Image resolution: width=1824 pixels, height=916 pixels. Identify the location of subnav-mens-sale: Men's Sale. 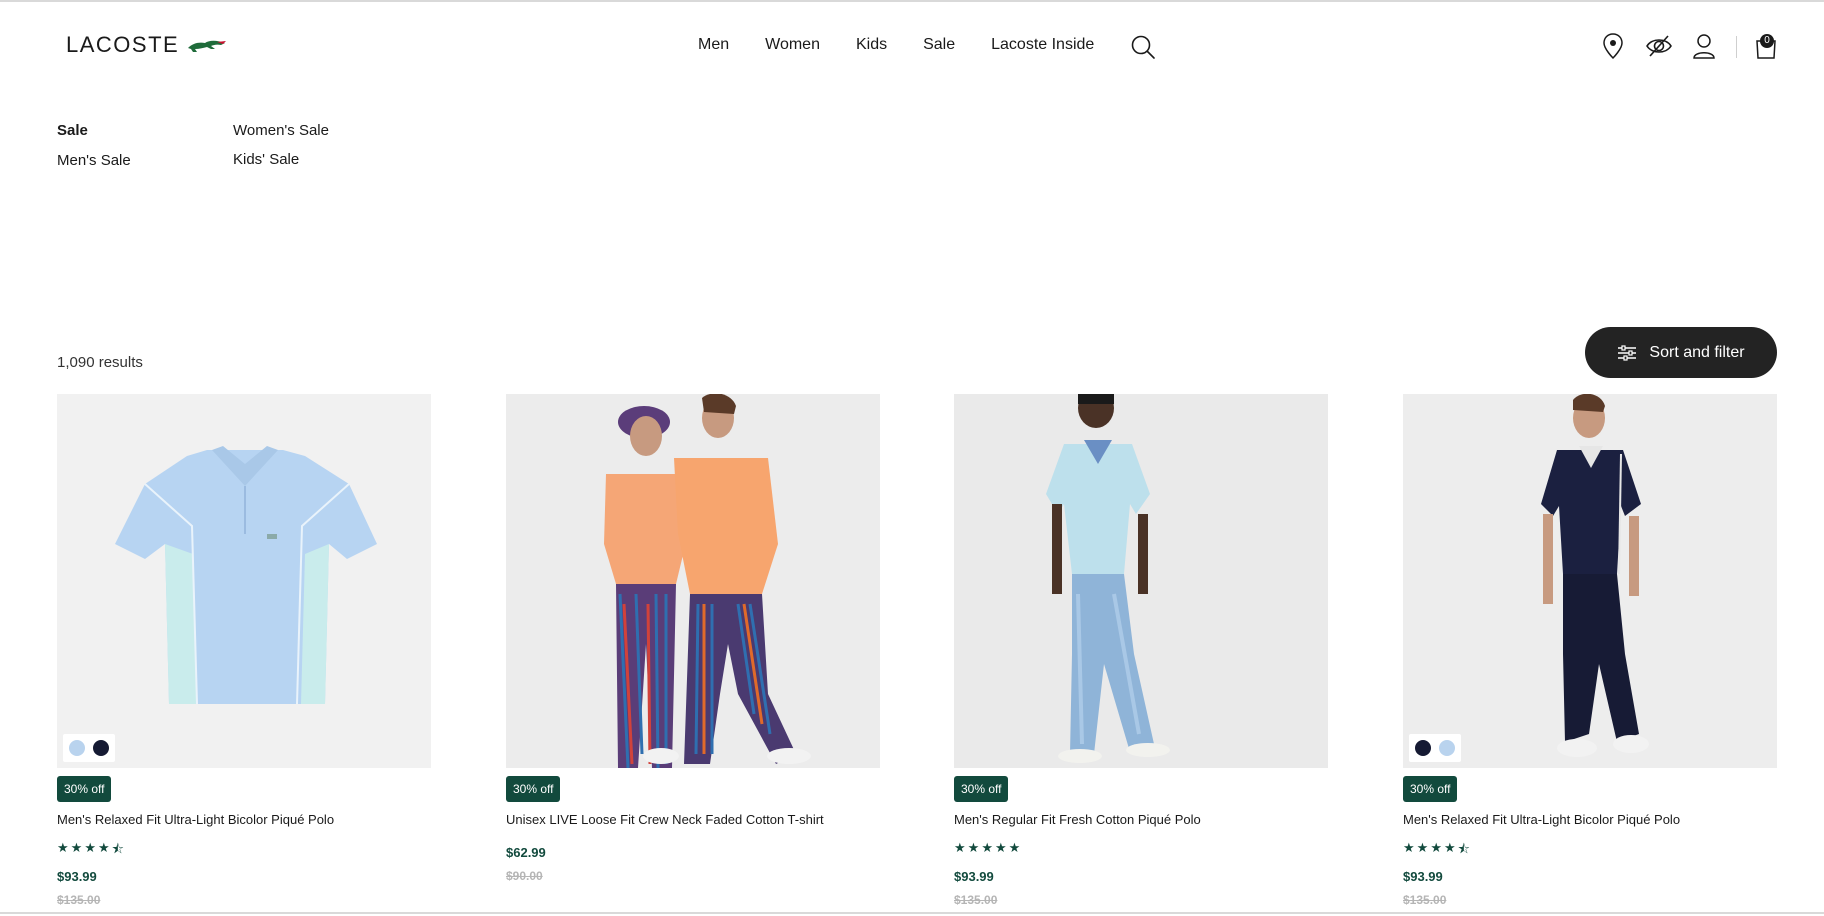
(94, 160).